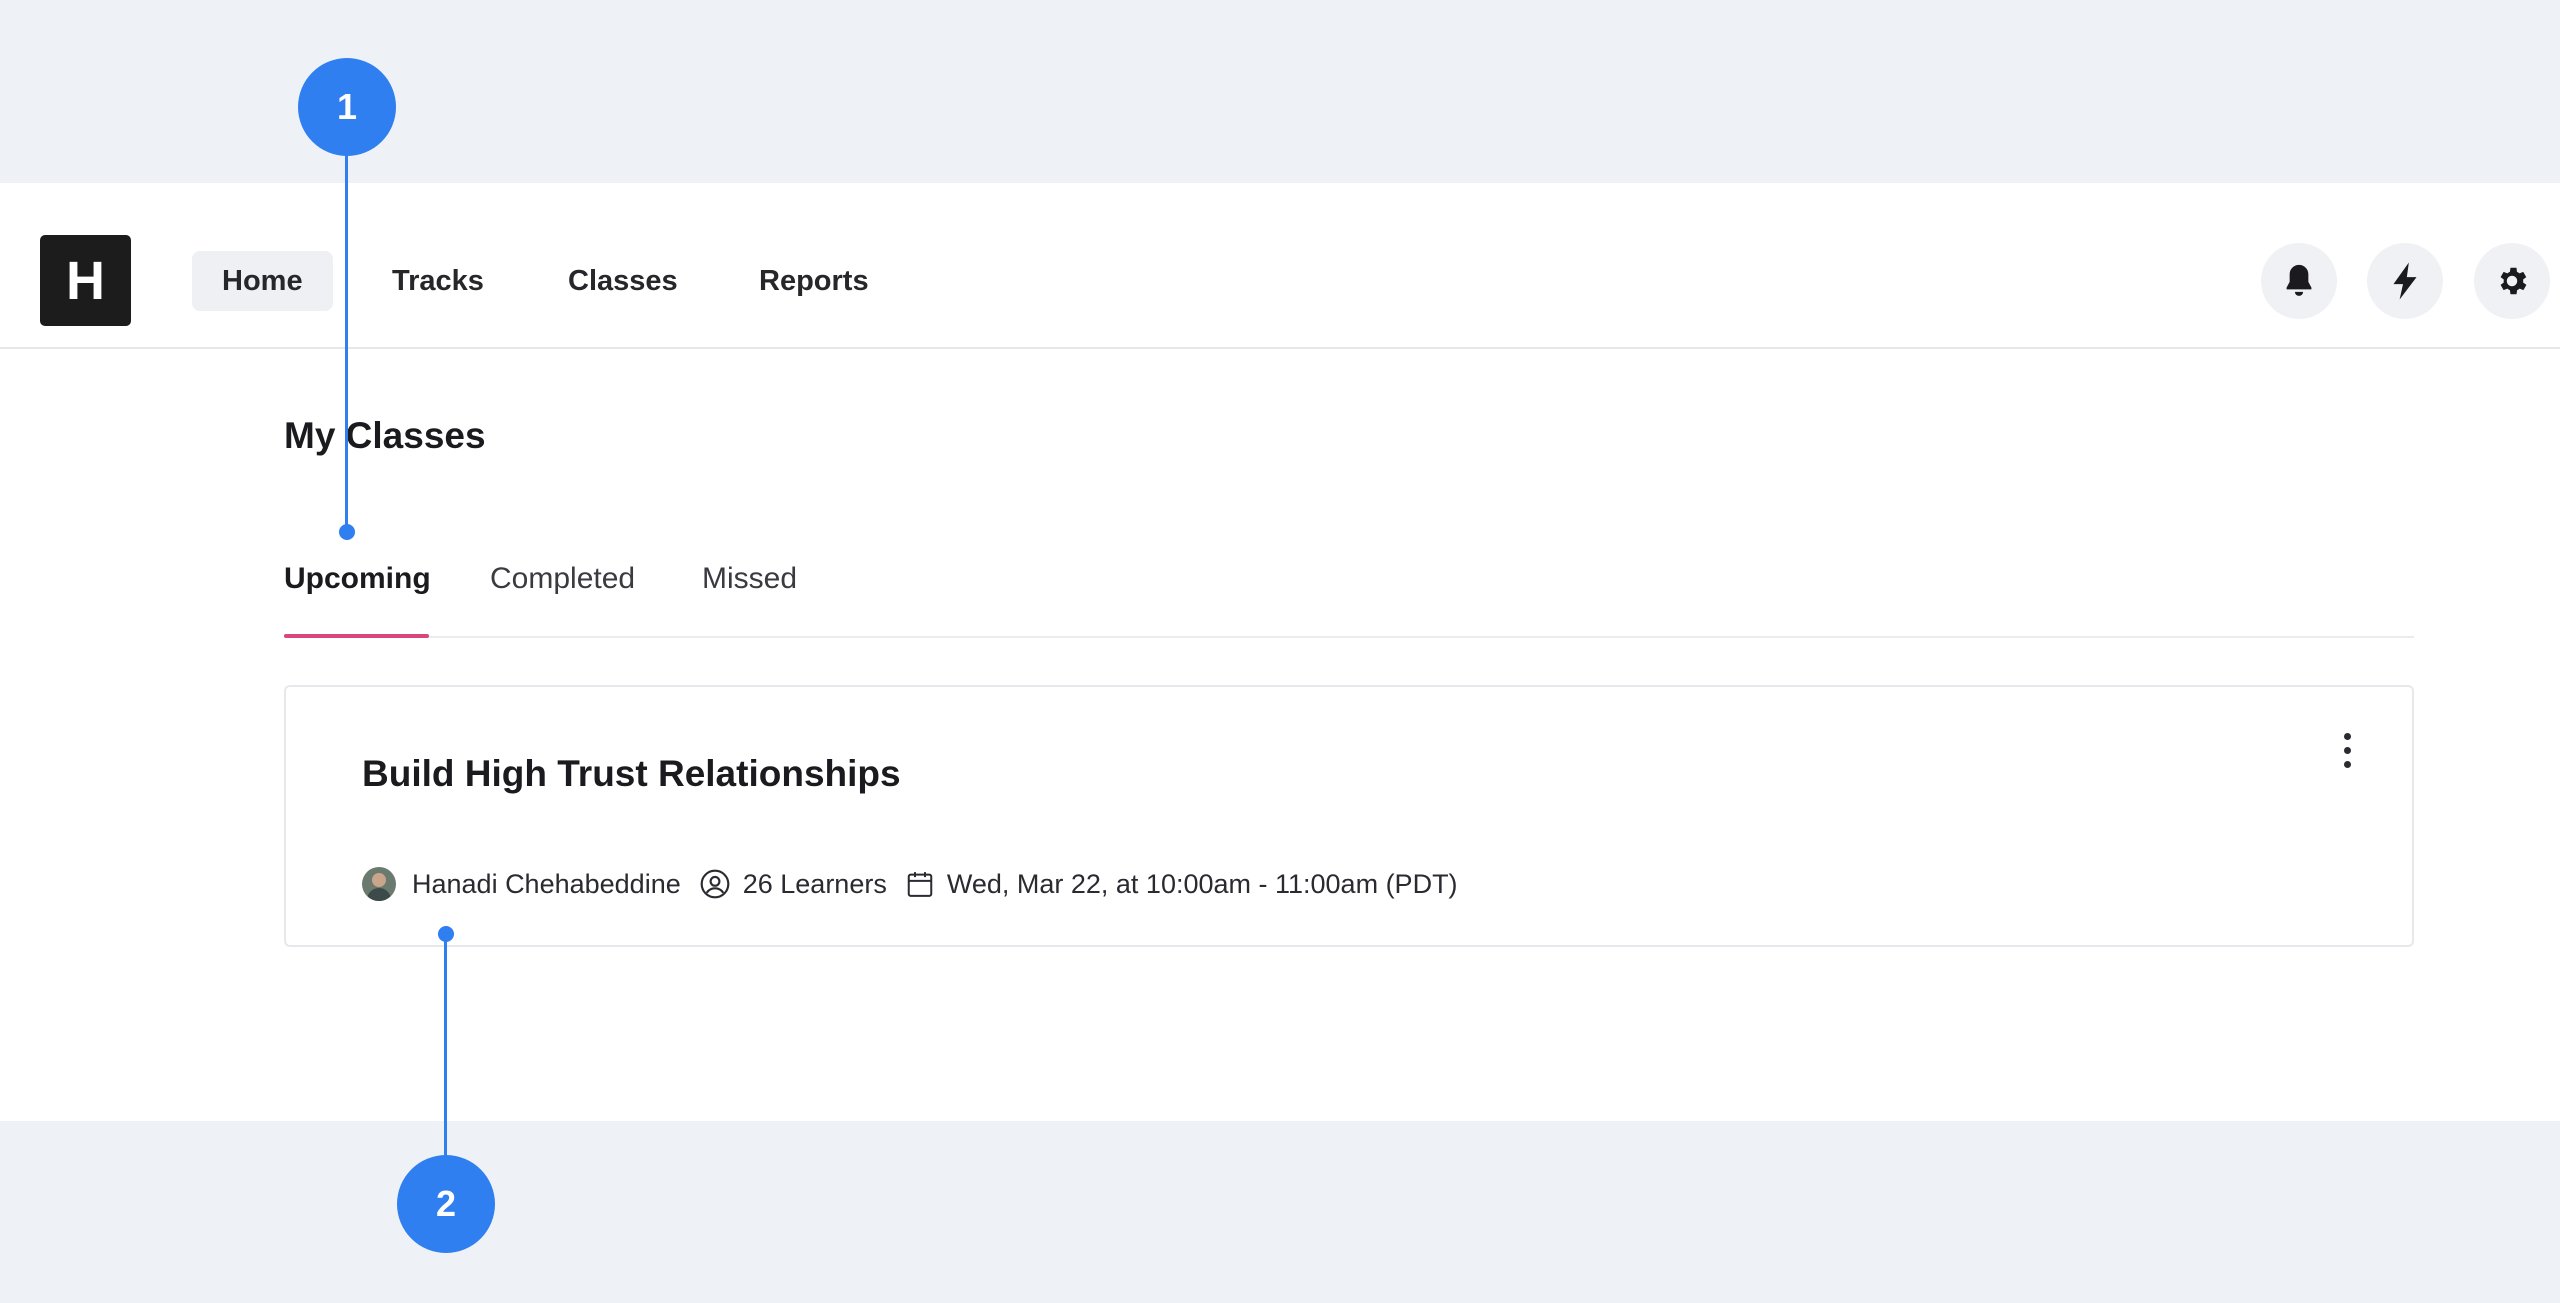 The height and width of the screenshot is (1303, 2560). What do you see at coordinates (357, 579) in the screenshot?
I see `tab-upcoming: Upcoming` at bounding box center [357, 579].